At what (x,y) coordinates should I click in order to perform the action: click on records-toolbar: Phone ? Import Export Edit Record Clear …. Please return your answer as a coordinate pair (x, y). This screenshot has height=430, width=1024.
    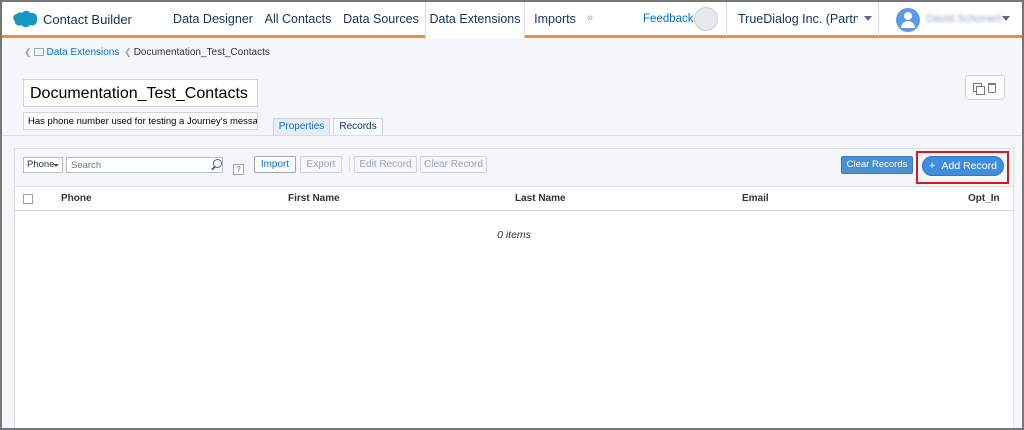
    Looking at the image, I should click on (514, 168).